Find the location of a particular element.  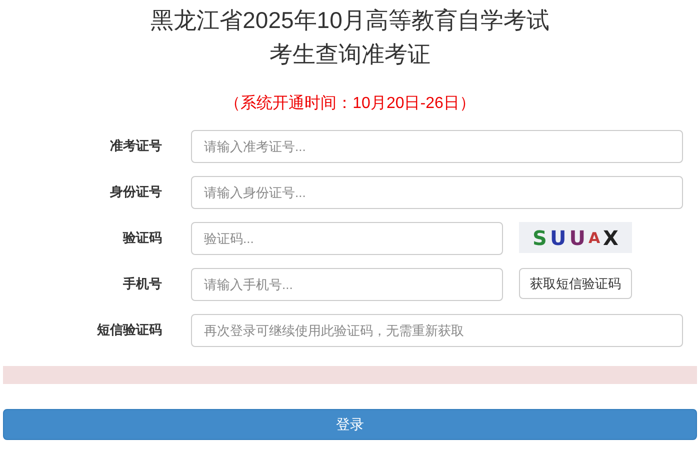

field-label: 短信验证码 is located at coordinates (129, 330).